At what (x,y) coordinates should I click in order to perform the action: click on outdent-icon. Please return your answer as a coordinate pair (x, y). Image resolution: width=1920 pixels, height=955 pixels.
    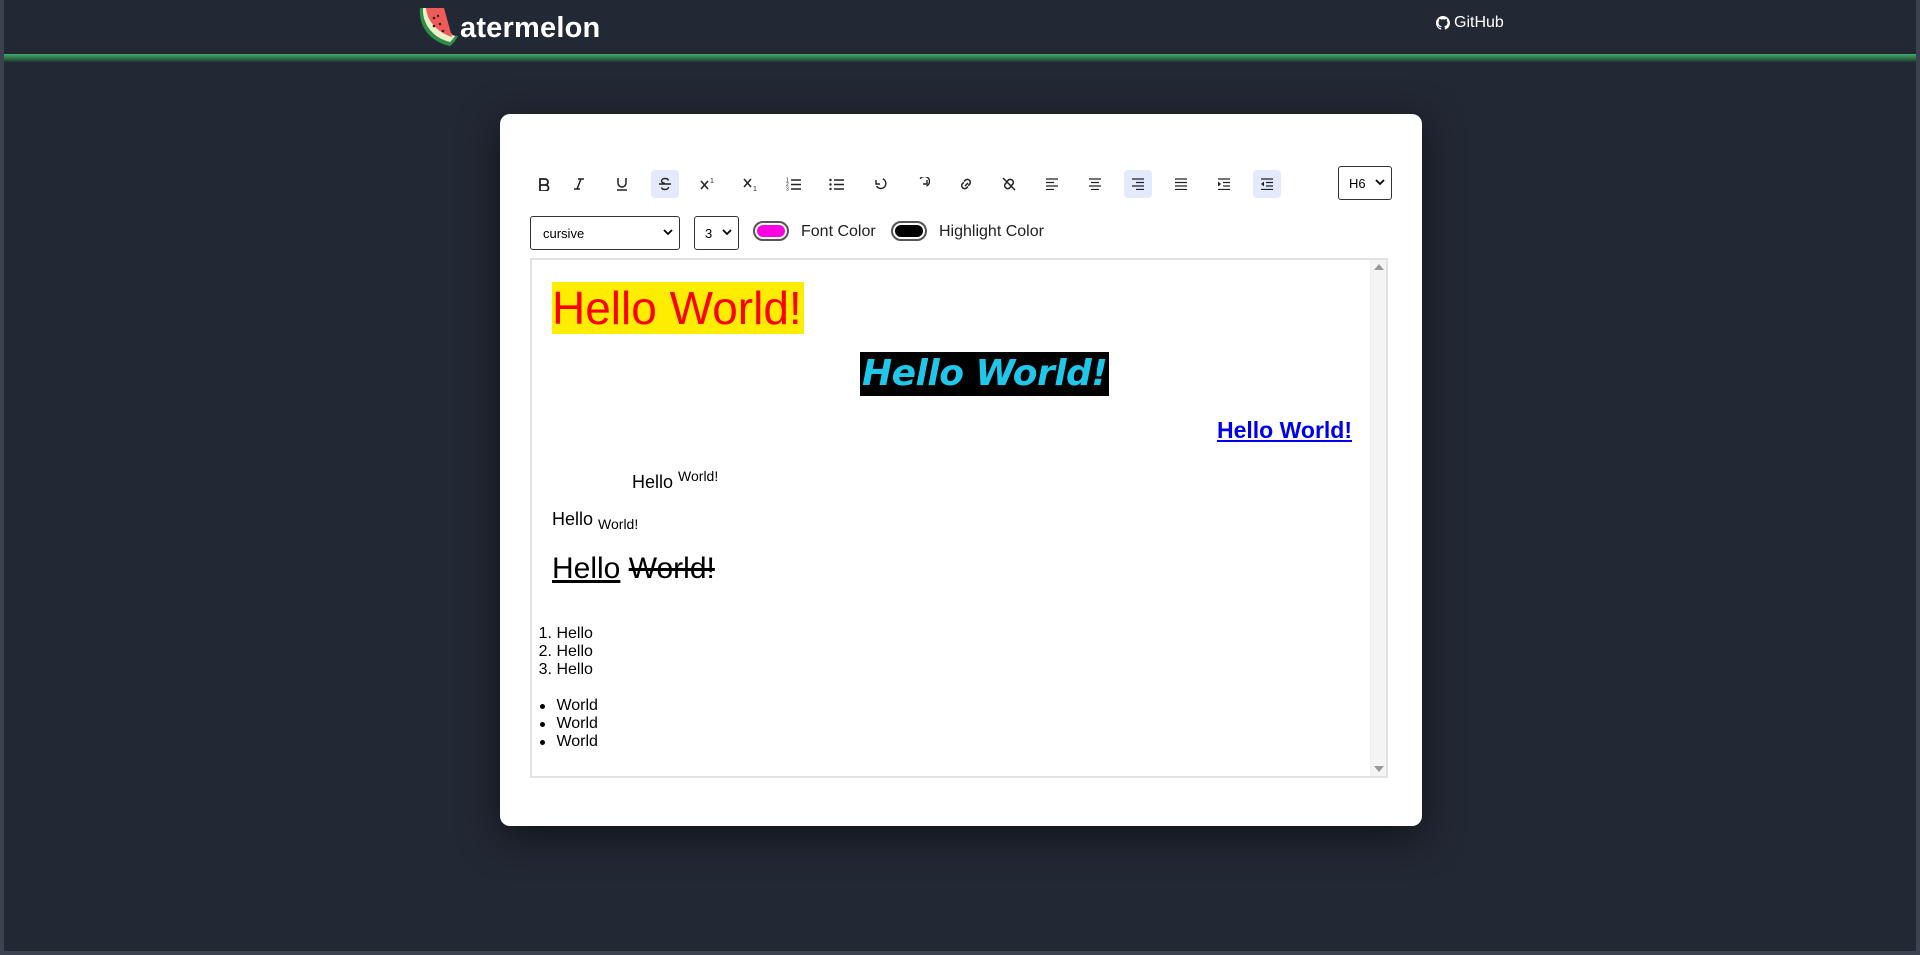
    Looking at the image, I should click on (1267, 184).